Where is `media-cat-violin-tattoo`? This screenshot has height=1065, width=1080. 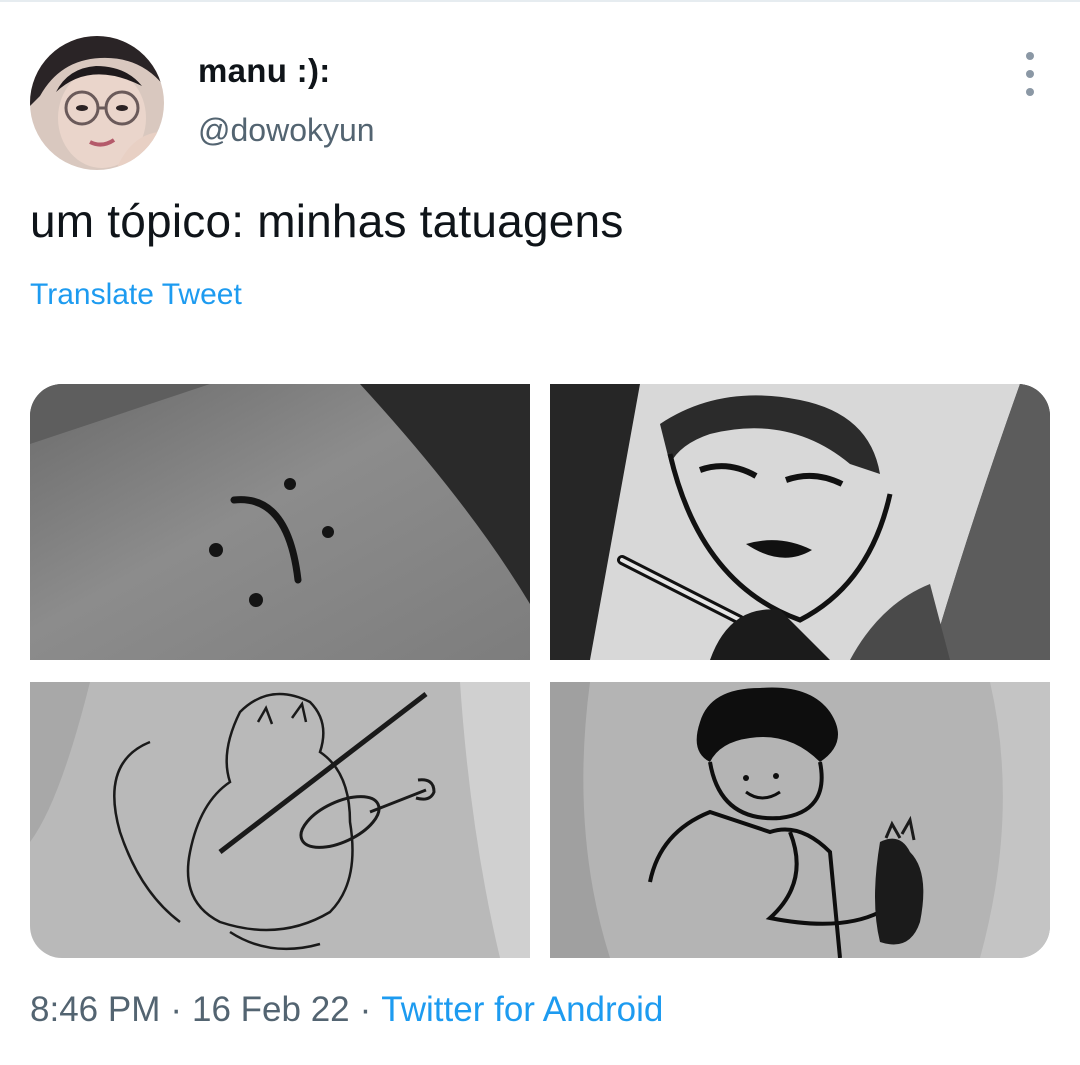 media-cat-violin-tattoo is located at coordinates (280, 820).